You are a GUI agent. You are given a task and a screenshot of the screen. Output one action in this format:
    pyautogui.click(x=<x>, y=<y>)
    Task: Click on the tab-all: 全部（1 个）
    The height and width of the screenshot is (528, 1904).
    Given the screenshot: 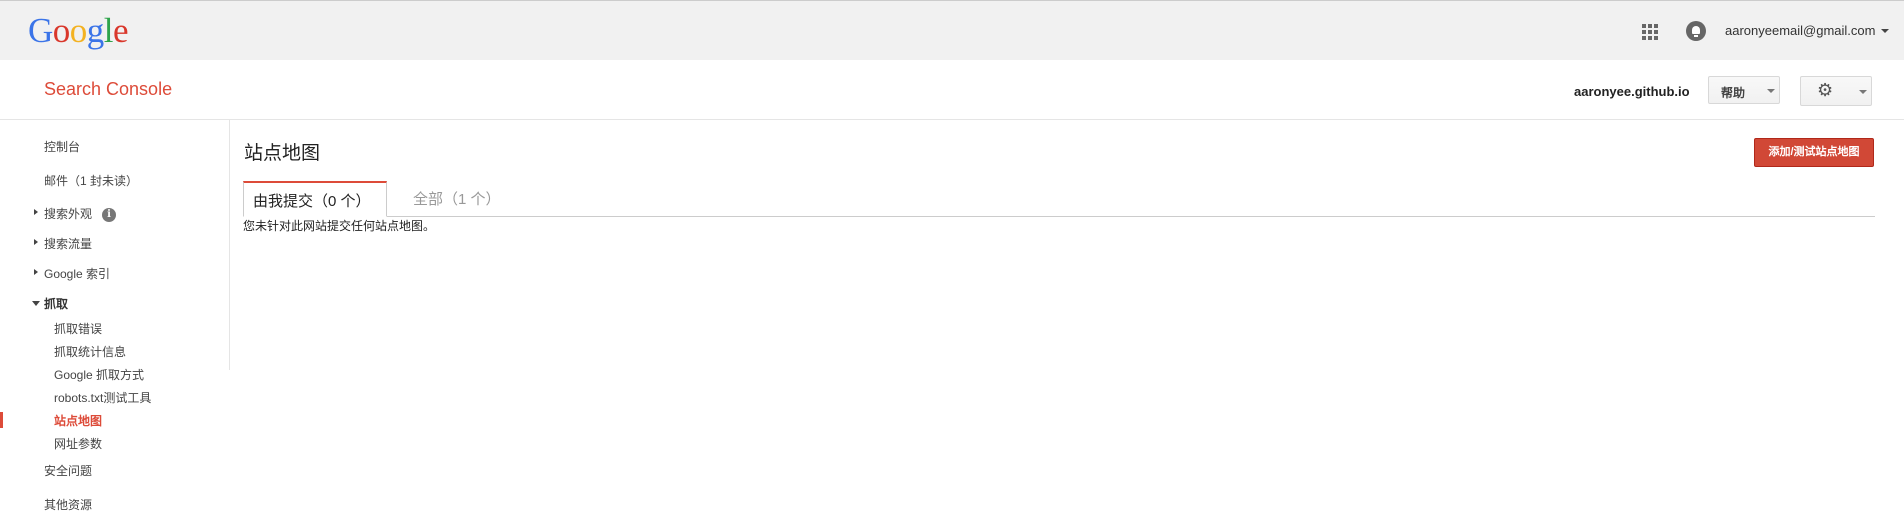 What is the action you would take?
    pyautogui.click(x=457, y=198)
    